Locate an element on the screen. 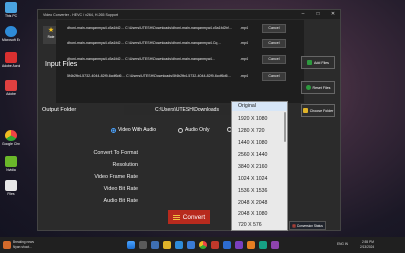 The width and height of the screenshot is (405, 253). computer-icon is located at coordinates (11, 7).